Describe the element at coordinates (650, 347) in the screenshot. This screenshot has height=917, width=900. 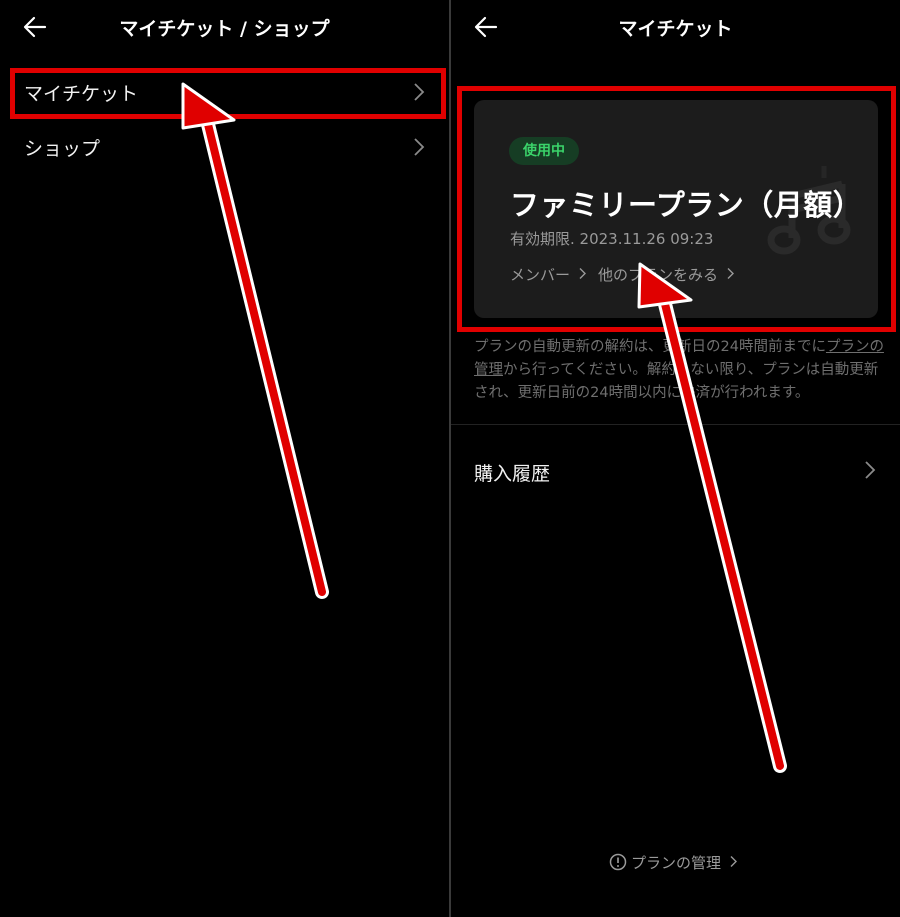
I see `note-text: プランの自動更新の解約は、更新日の24時間前までに` at that location.